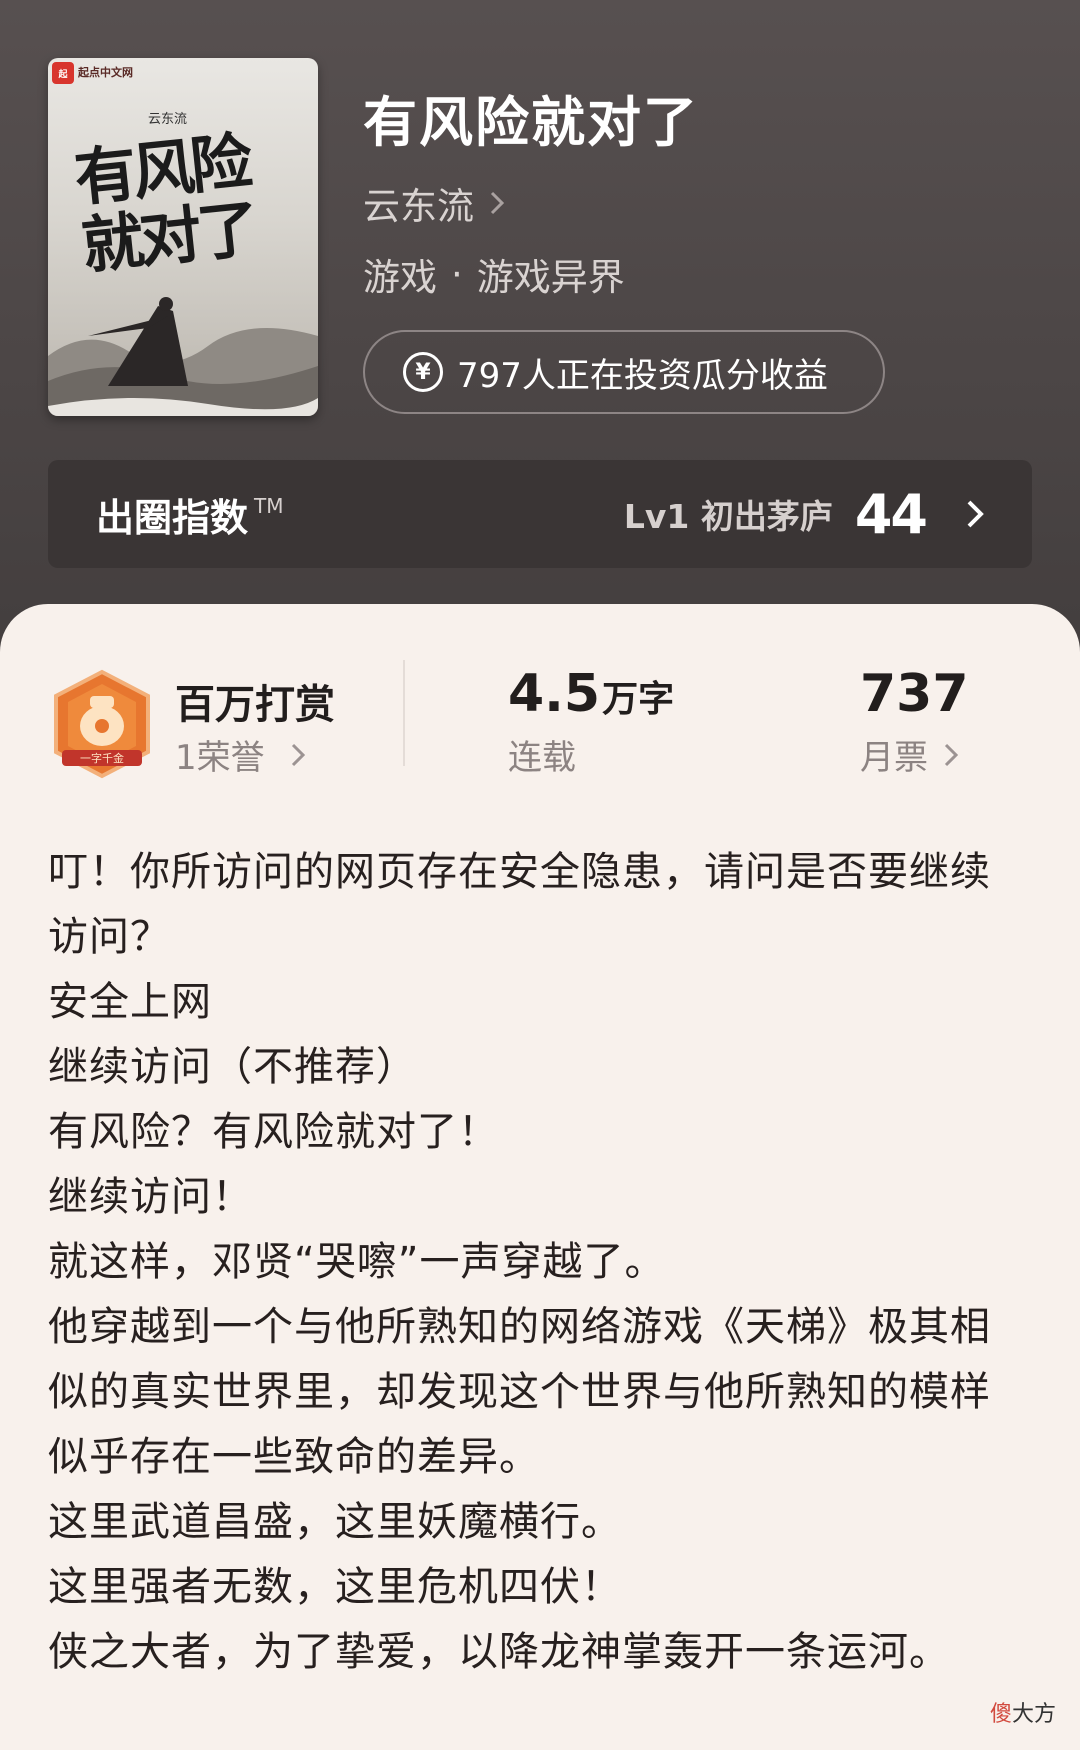  Describe the element at coordinates (642, 375) in the screenshot. I see `invest-text: 797人正在投资瓜分收益` at that location.